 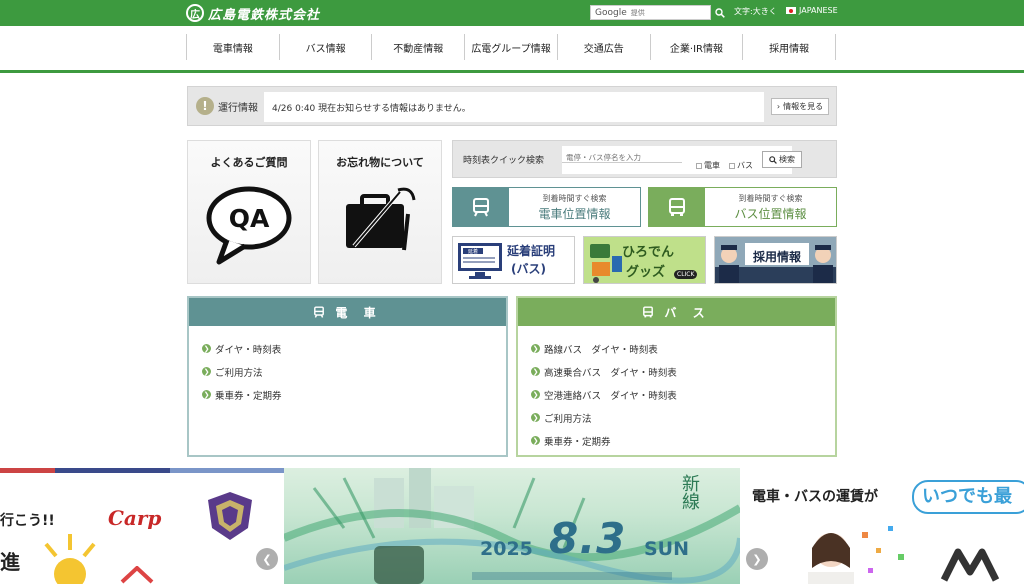 I want to click on language-link: JAPANESE, so click(x=812, y=10).